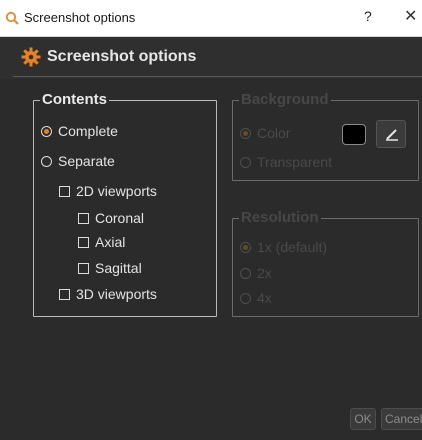 Image resolution: width=422 pixels, height=440 pixels. Describe the element at coordinates (12, 18) in the screenshot. I see `screenshot-app-icon` at that location.